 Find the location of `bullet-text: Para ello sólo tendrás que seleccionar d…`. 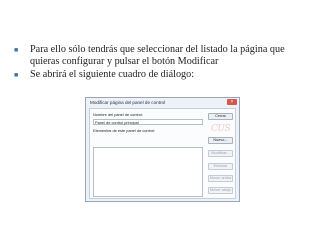

bullet-text: Para ello sólo tendrás que seleccionar d… is located at coordinates (157, 55).